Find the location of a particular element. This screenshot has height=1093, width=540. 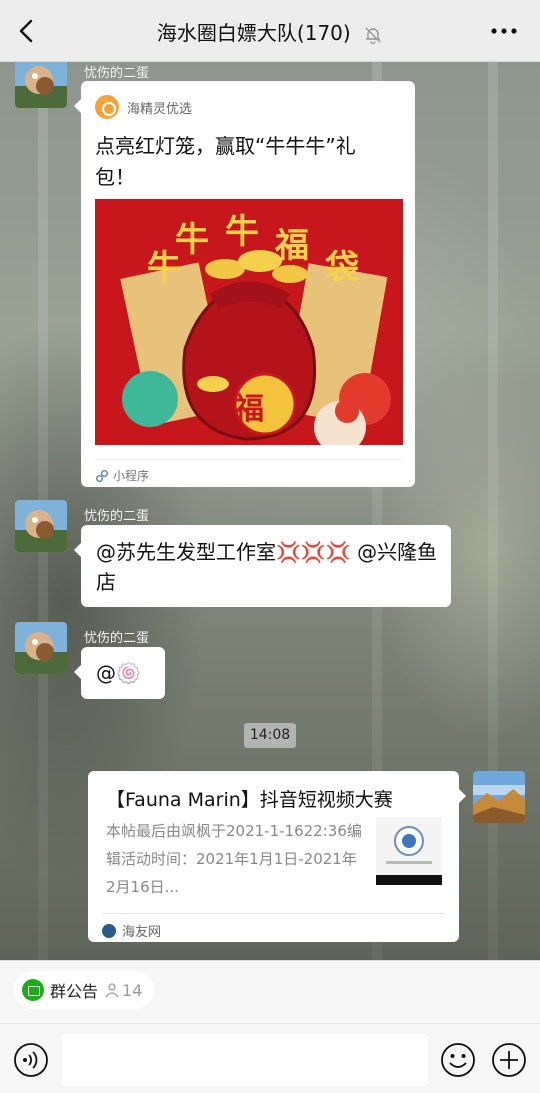

mini-program-cover: 牛 牛 牛 福 袋 福 is located at coordinates (249, 322).